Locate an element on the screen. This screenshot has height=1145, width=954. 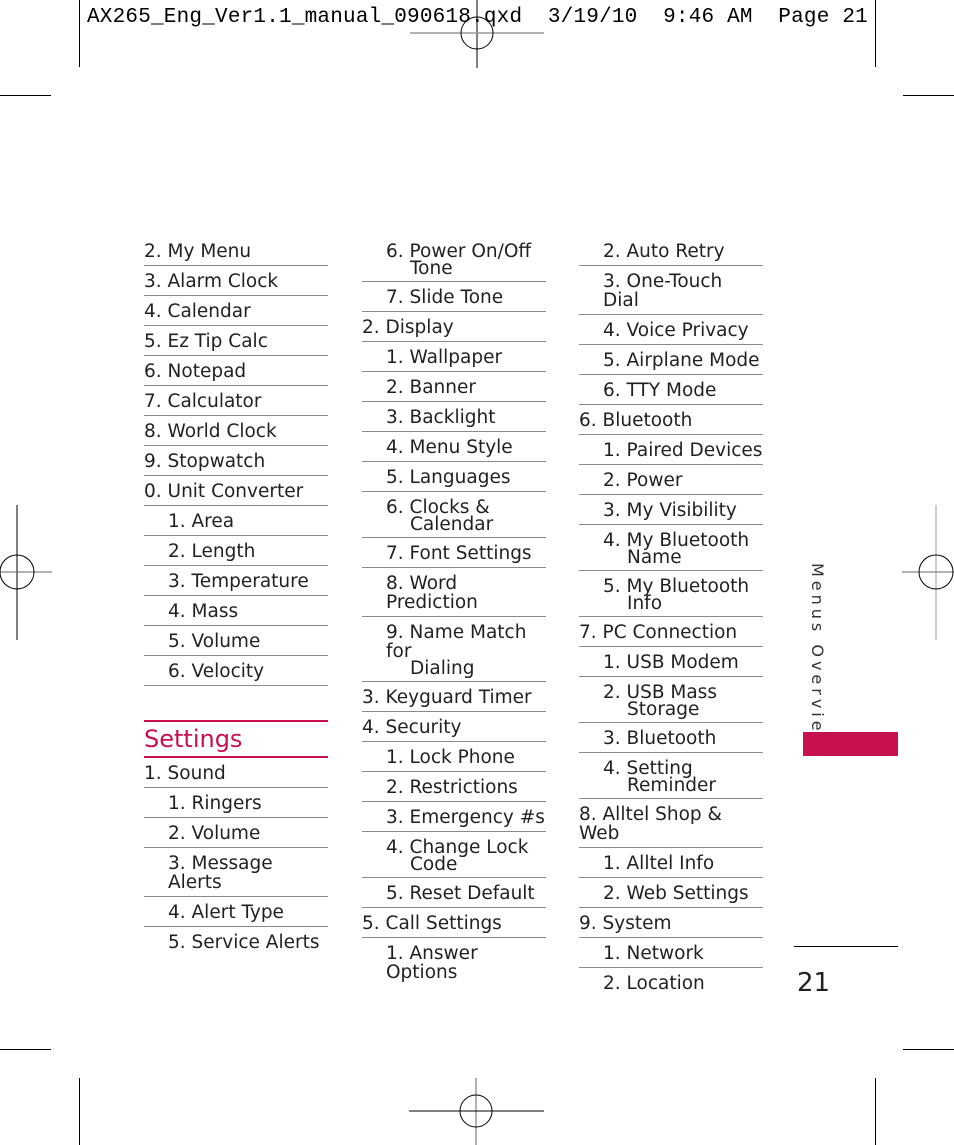
menu-item: 5. Ez Tip Calc is located at coordinates (236, 341).